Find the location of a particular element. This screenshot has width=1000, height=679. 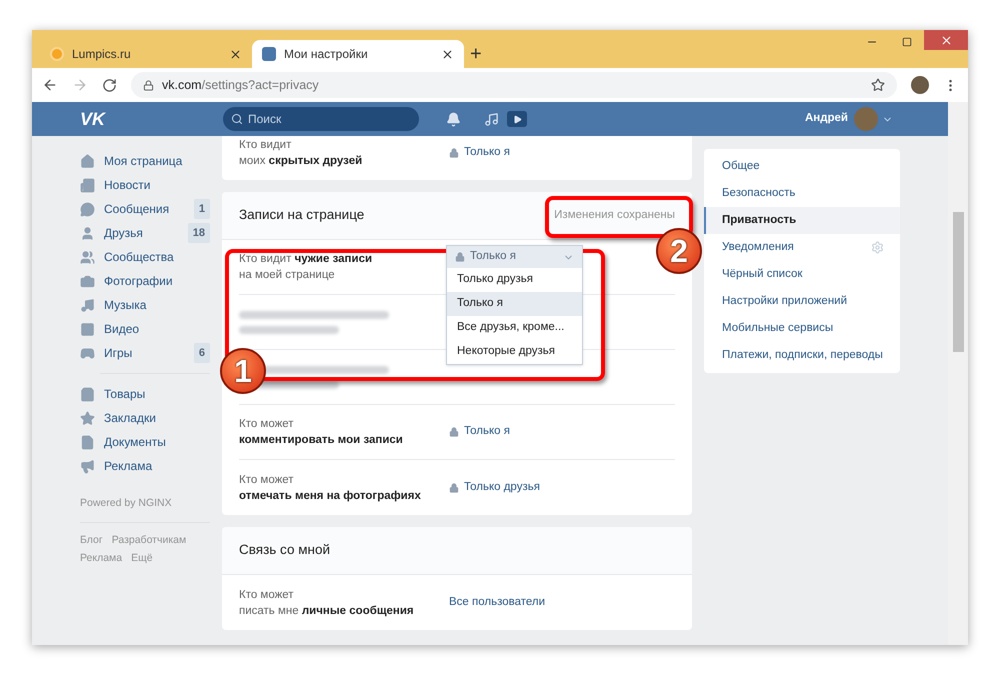

user-name: Андрей is located at coordinates (826, 119).